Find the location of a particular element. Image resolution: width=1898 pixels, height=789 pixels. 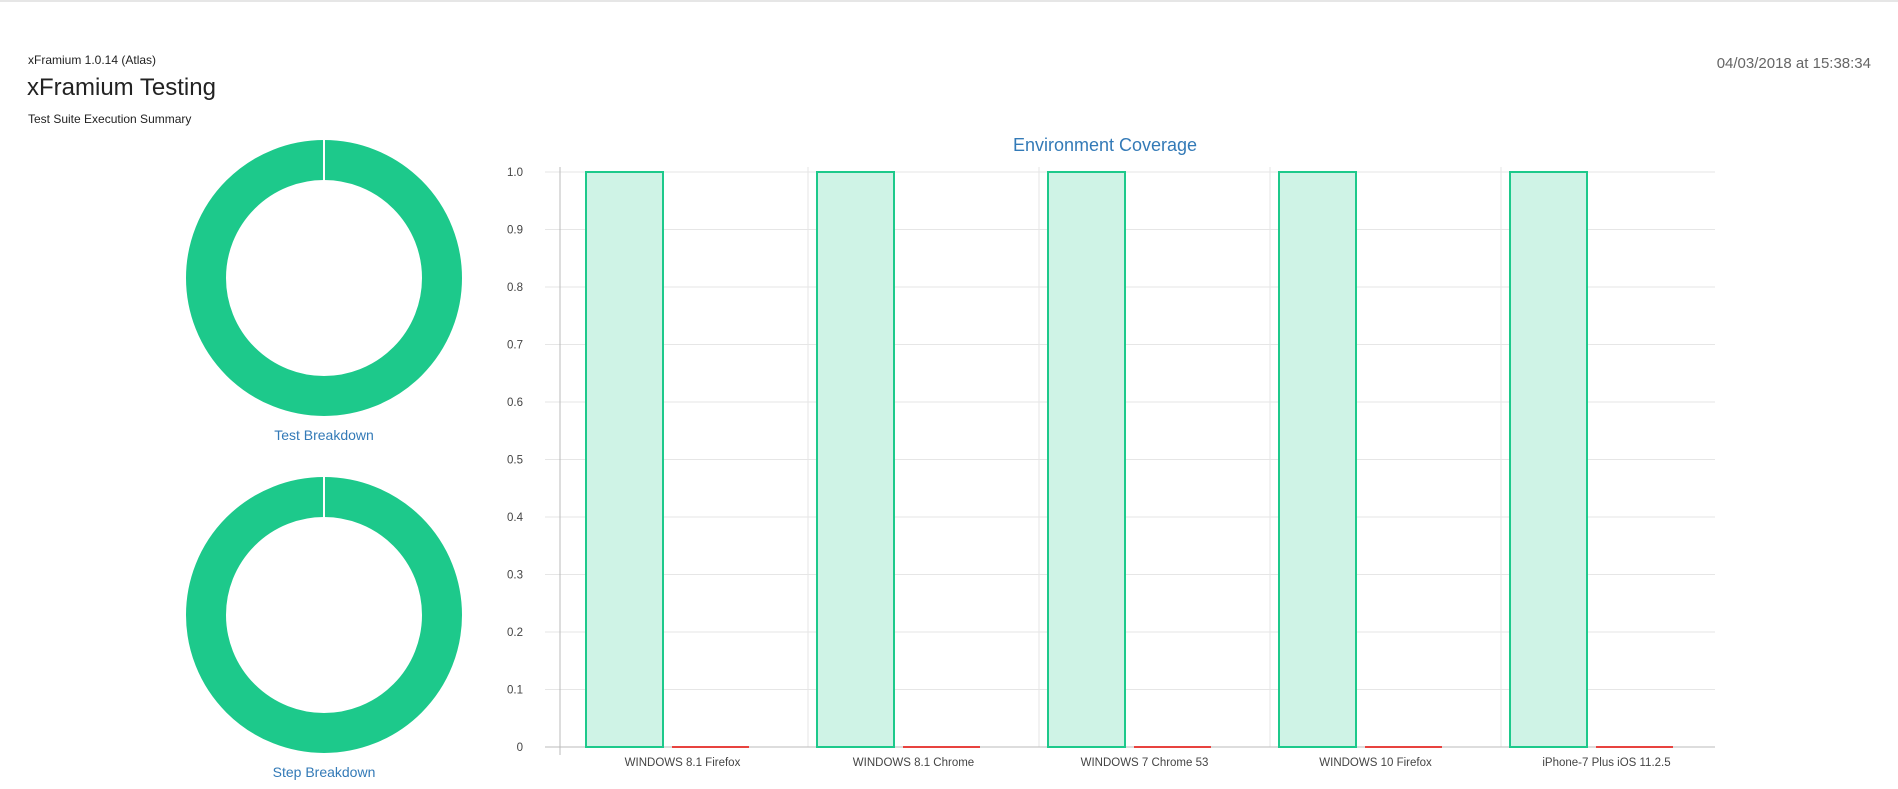

x-tick-label: WINDOWS 8.1 Chrome is located at coordinates (913, 763).